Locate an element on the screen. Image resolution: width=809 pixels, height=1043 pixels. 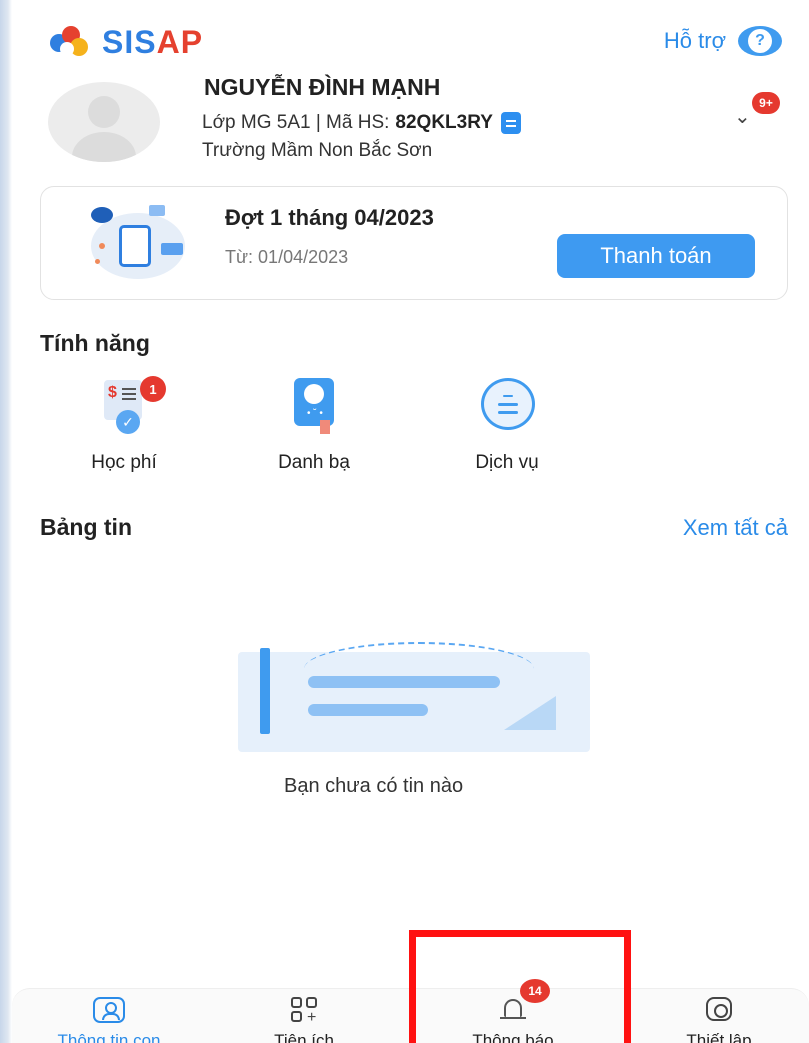
news-title: Bảng tin is located at coordinates (86, 527).